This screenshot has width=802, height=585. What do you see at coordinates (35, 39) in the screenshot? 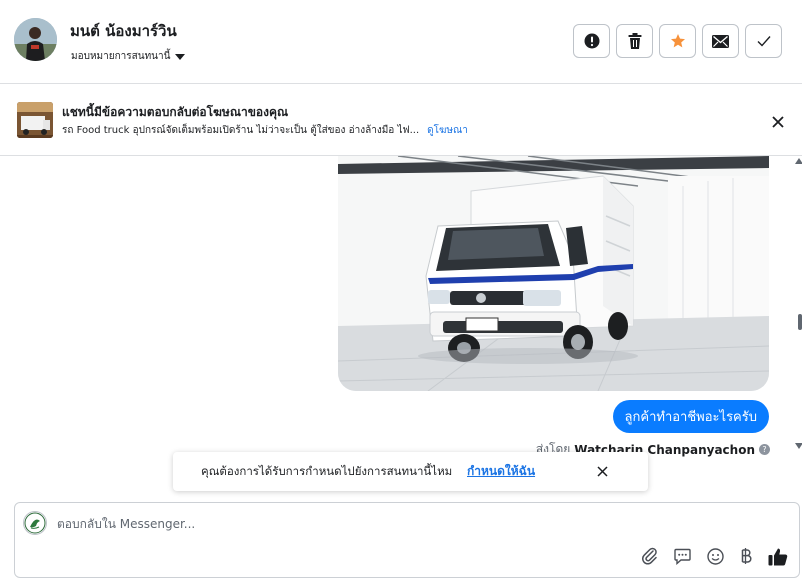
I see `contact-avatar` at bounding box center [35, 39].